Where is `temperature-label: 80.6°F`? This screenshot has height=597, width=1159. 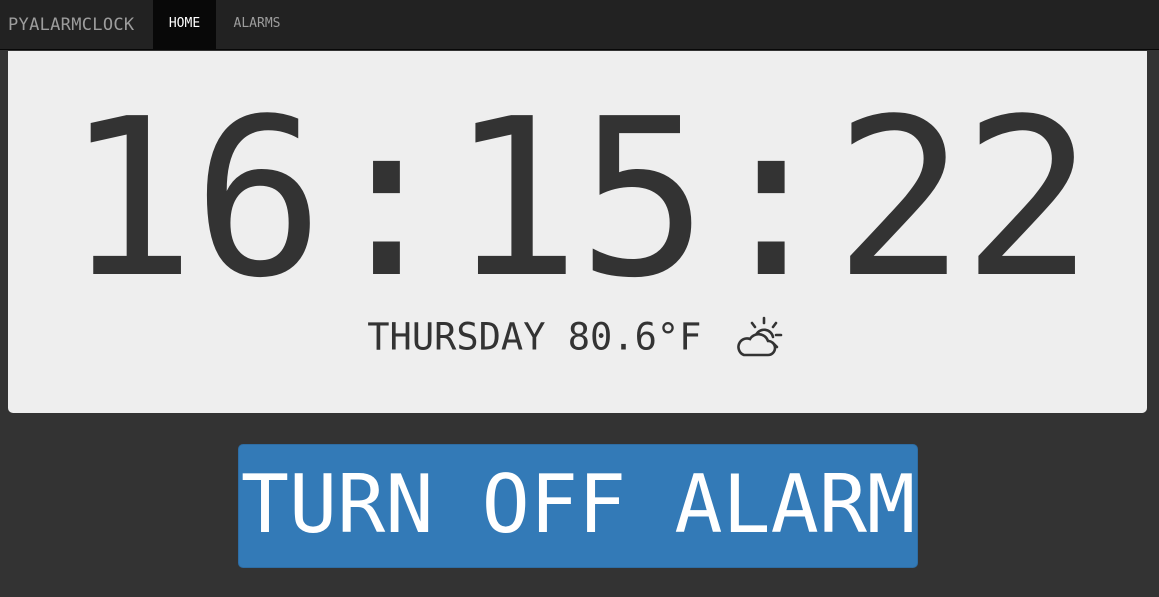
temperature-label: 80.6°F is located at coordinates (634, 337).